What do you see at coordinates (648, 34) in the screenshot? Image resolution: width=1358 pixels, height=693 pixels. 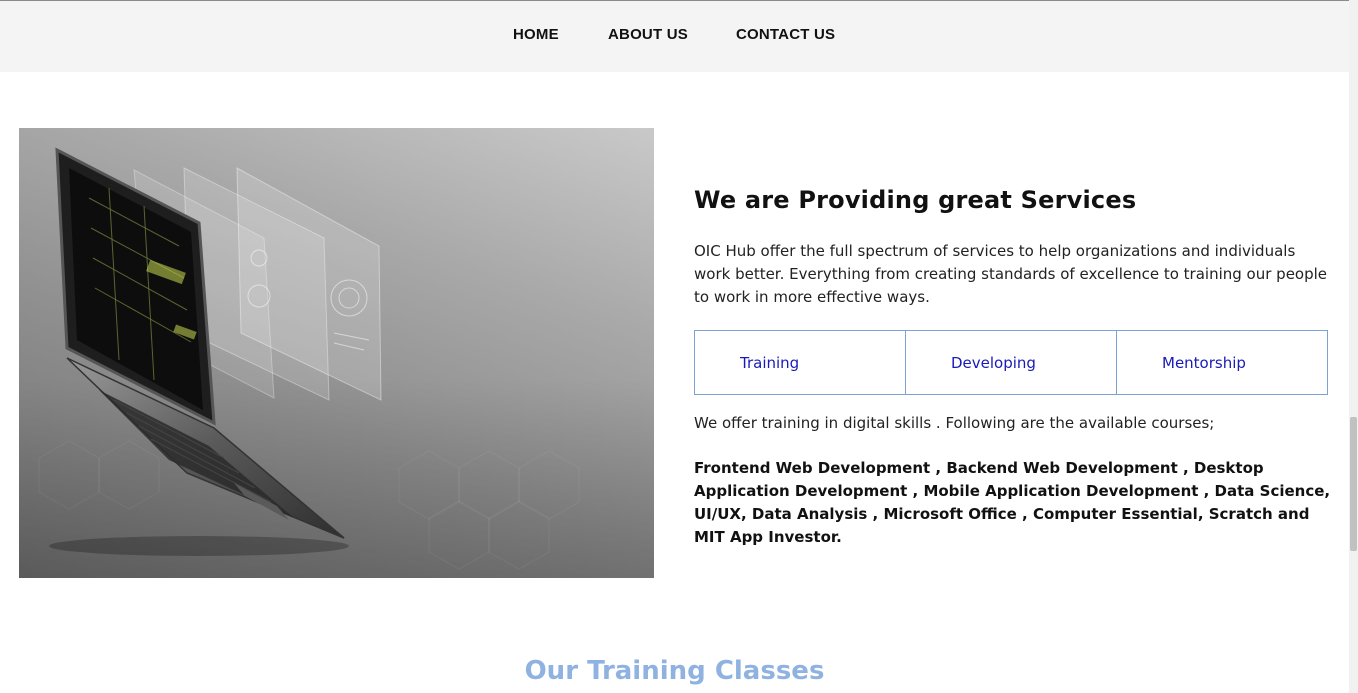 I see `nav-link-about-us: ABOUT US` at bounding box center [648, 34].